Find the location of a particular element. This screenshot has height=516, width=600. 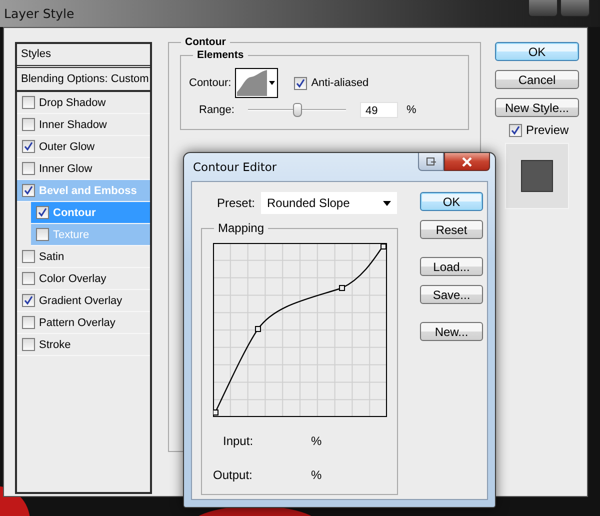

style-item: Satin is located at coordinates (83, 257).